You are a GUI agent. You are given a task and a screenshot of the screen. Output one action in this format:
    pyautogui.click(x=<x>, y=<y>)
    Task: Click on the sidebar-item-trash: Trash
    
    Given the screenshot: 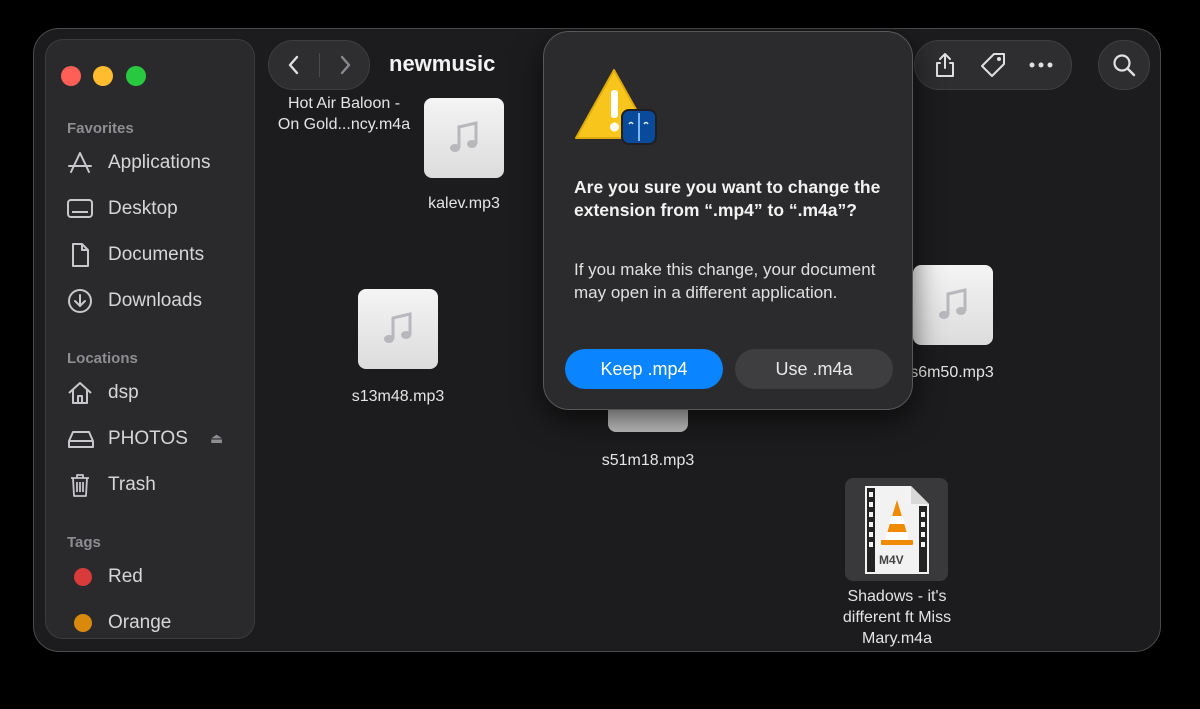 What is the action you would take?
    pyautogui.click(x=156, y=485)
    